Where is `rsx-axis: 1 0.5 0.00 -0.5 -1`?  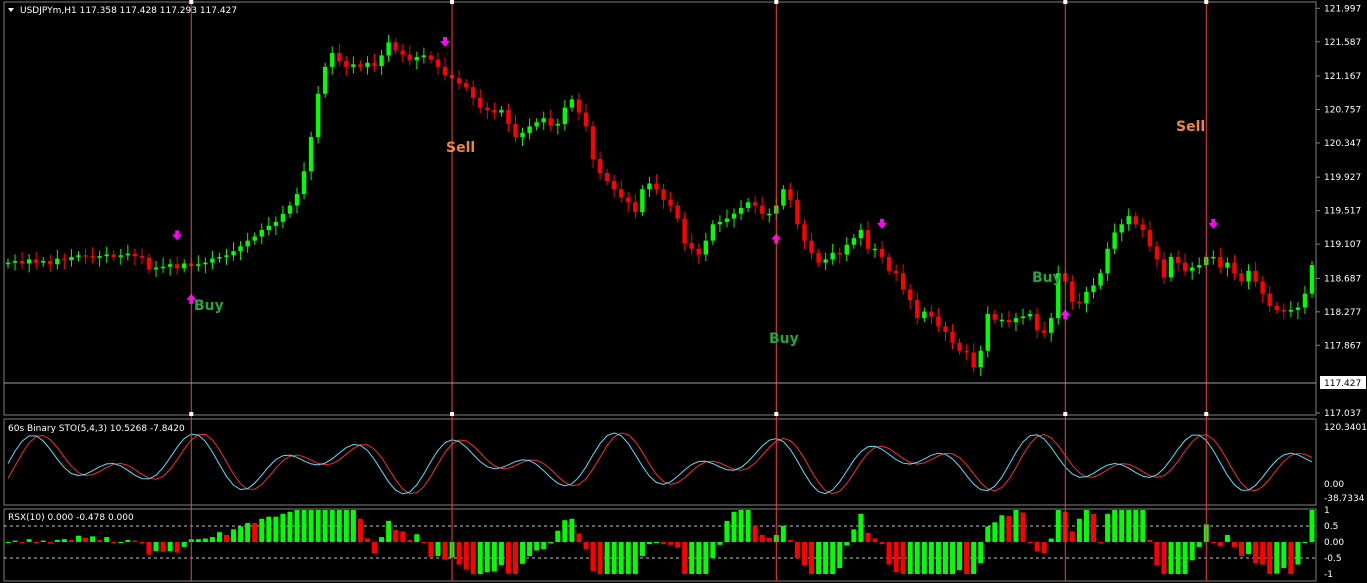 rsx-axis: 1 0.5 0.00 -0.5 -1 is located at coordinates (1334, 543).